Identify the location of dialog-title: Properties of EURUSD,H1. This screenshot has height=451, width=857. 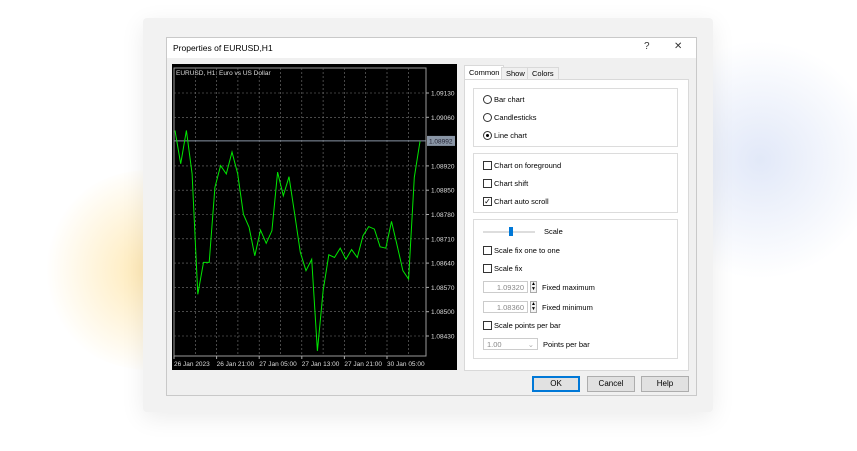
(223, 48).